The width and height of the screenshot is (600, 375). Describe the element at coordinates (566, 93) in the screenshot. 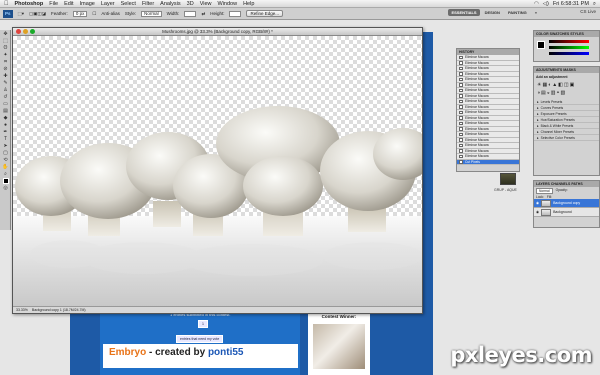

I see `adjustment-icons-row2: ◑▤◒▥◓▧` at that location.